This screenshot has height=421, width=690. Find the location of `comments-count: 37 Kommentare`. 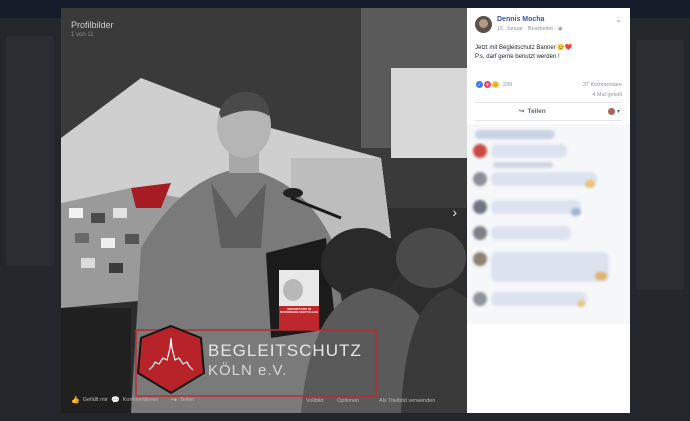

comments-count: 37 Kommentare is located at coordinates (602, 85).